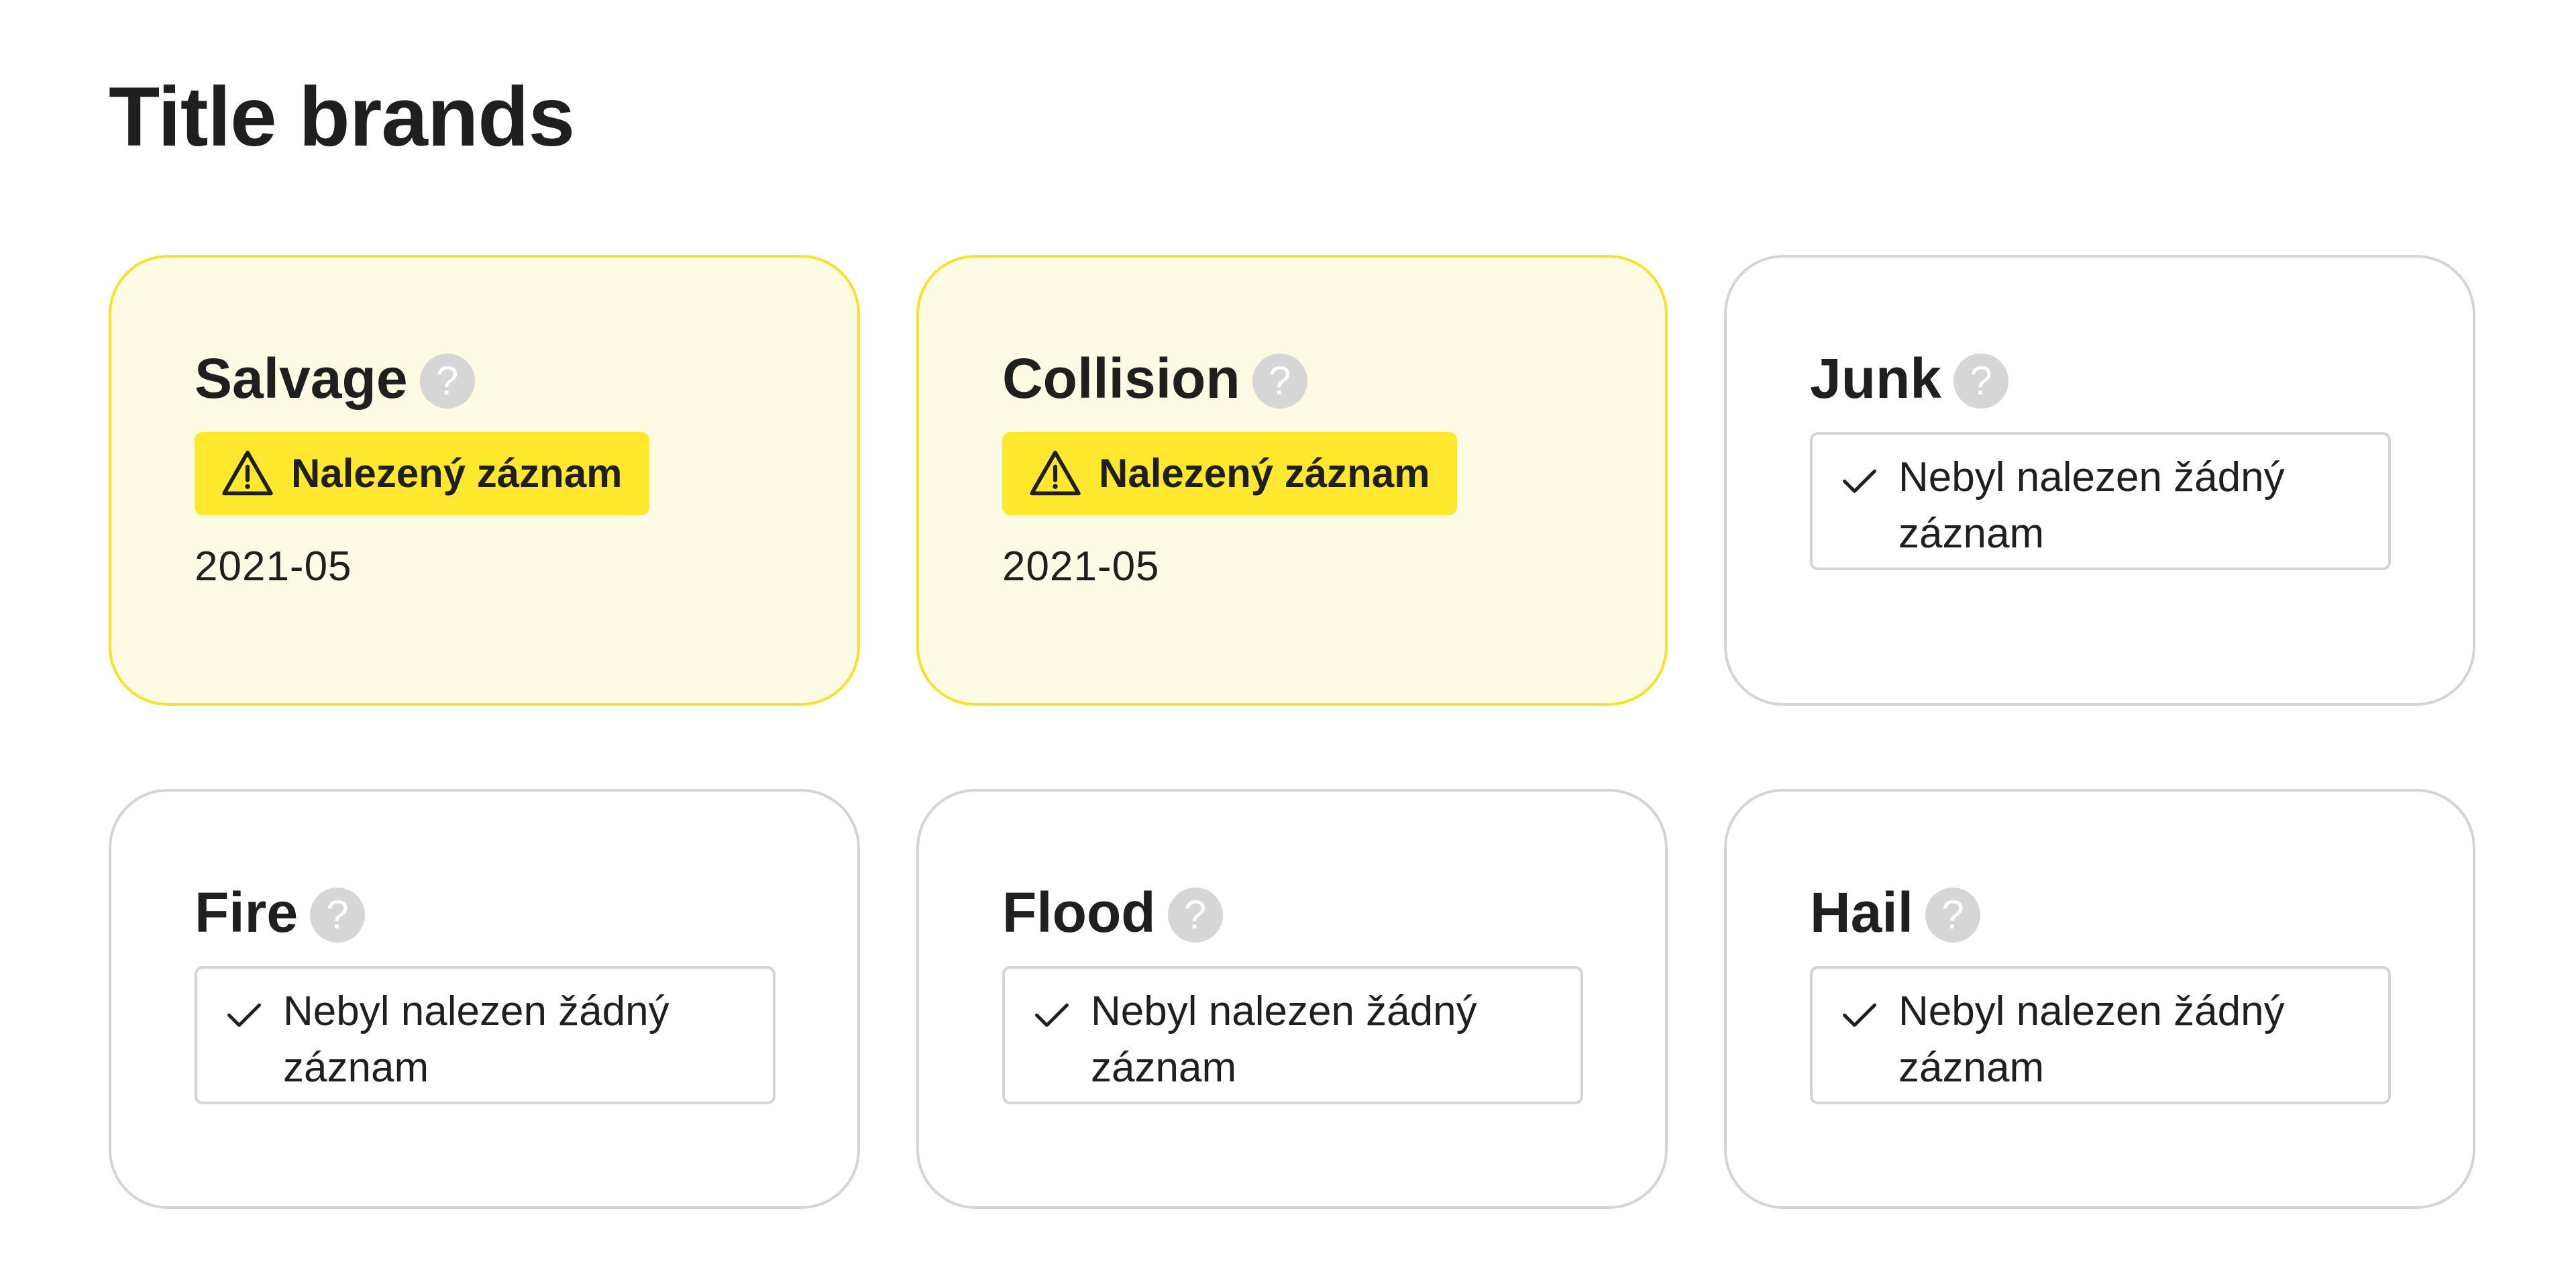 This screenshot has height=1280, width=2576. Describe the element at coordinates (1862, 912) in the screenshot. I see `card-title: Hail` at that location.